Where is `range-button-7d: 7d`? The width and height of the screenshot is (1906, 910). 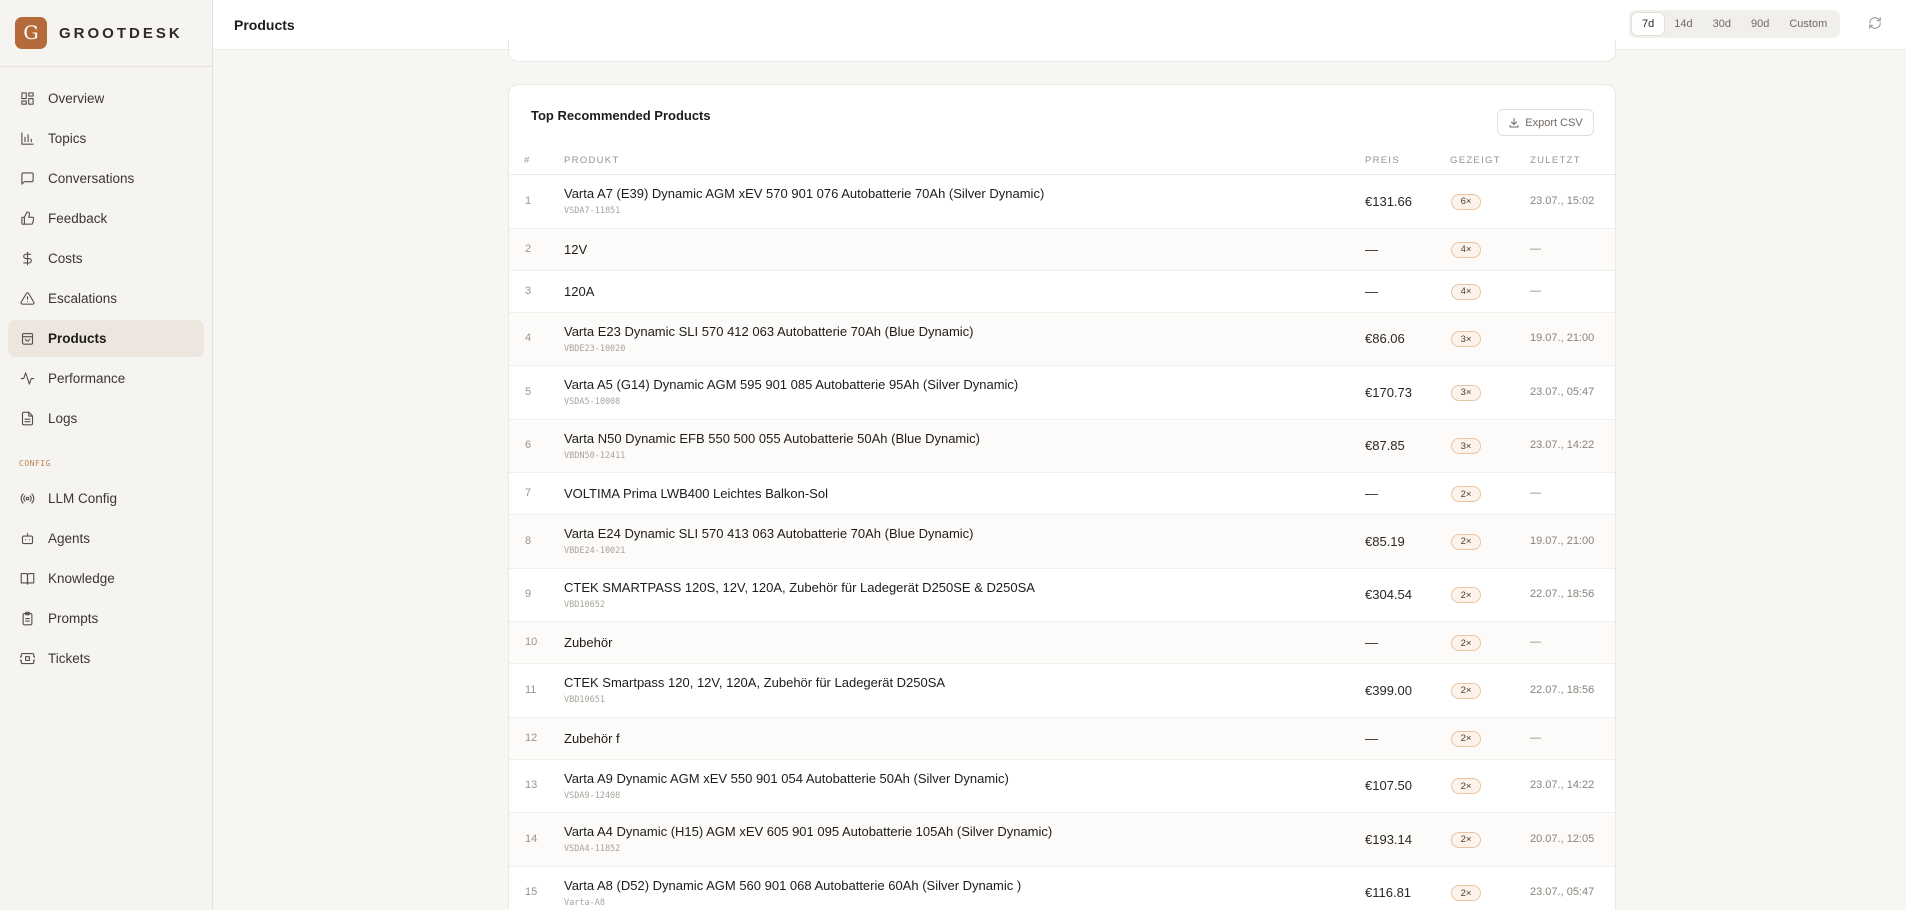
range-button-7d: 7d is located at coordinates (1648, 24).